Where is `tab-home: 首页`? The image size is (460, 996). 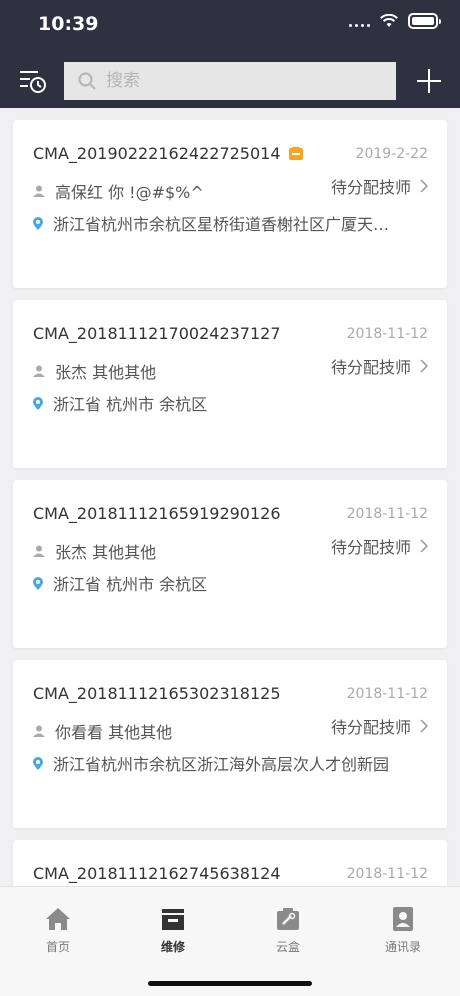
tab-home: 首页 is located at coordinates (58, 930).